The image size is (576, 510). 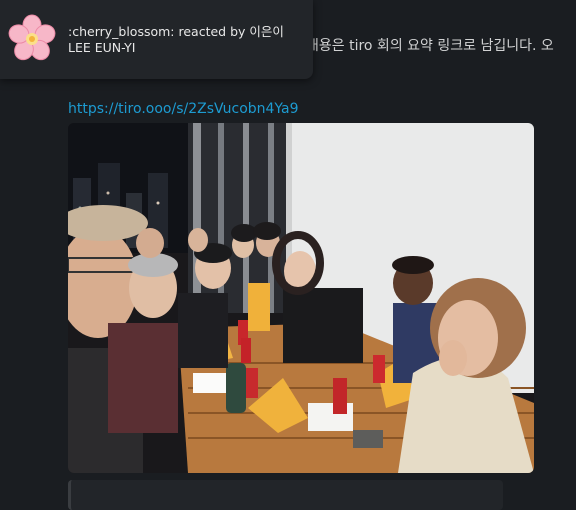 I want to click on message-link: https://tiro.ooo/s/2ZsVucobn4Ya9, so click(x=183, y=109).